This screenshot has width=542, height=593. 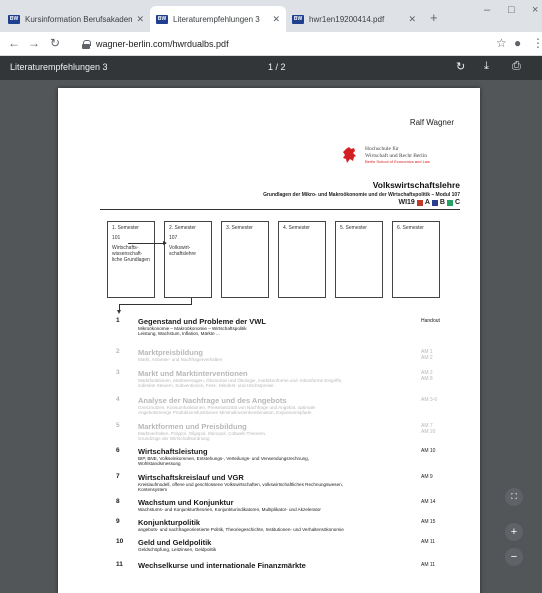 I want to click on tab-title: hwr1en19200414.pdf, so click(x=347, y=19).